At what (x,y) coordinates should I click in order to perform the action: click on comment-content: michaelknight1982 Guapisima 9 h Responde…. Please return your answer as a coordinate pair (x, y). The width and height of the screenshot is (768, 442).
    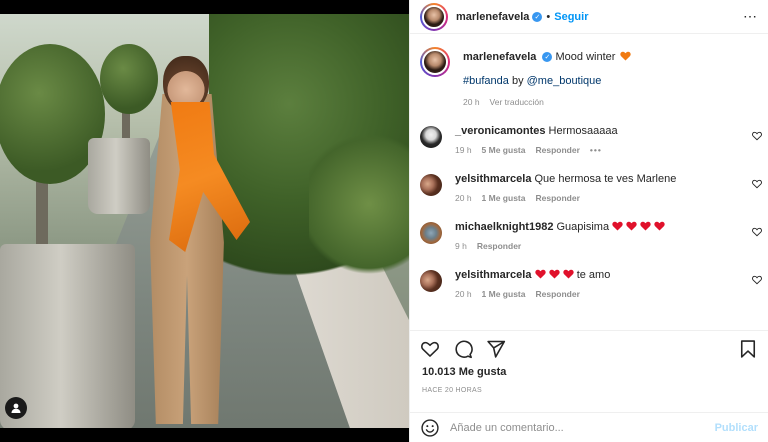
    Looking at the image, I should click on (606, 237).